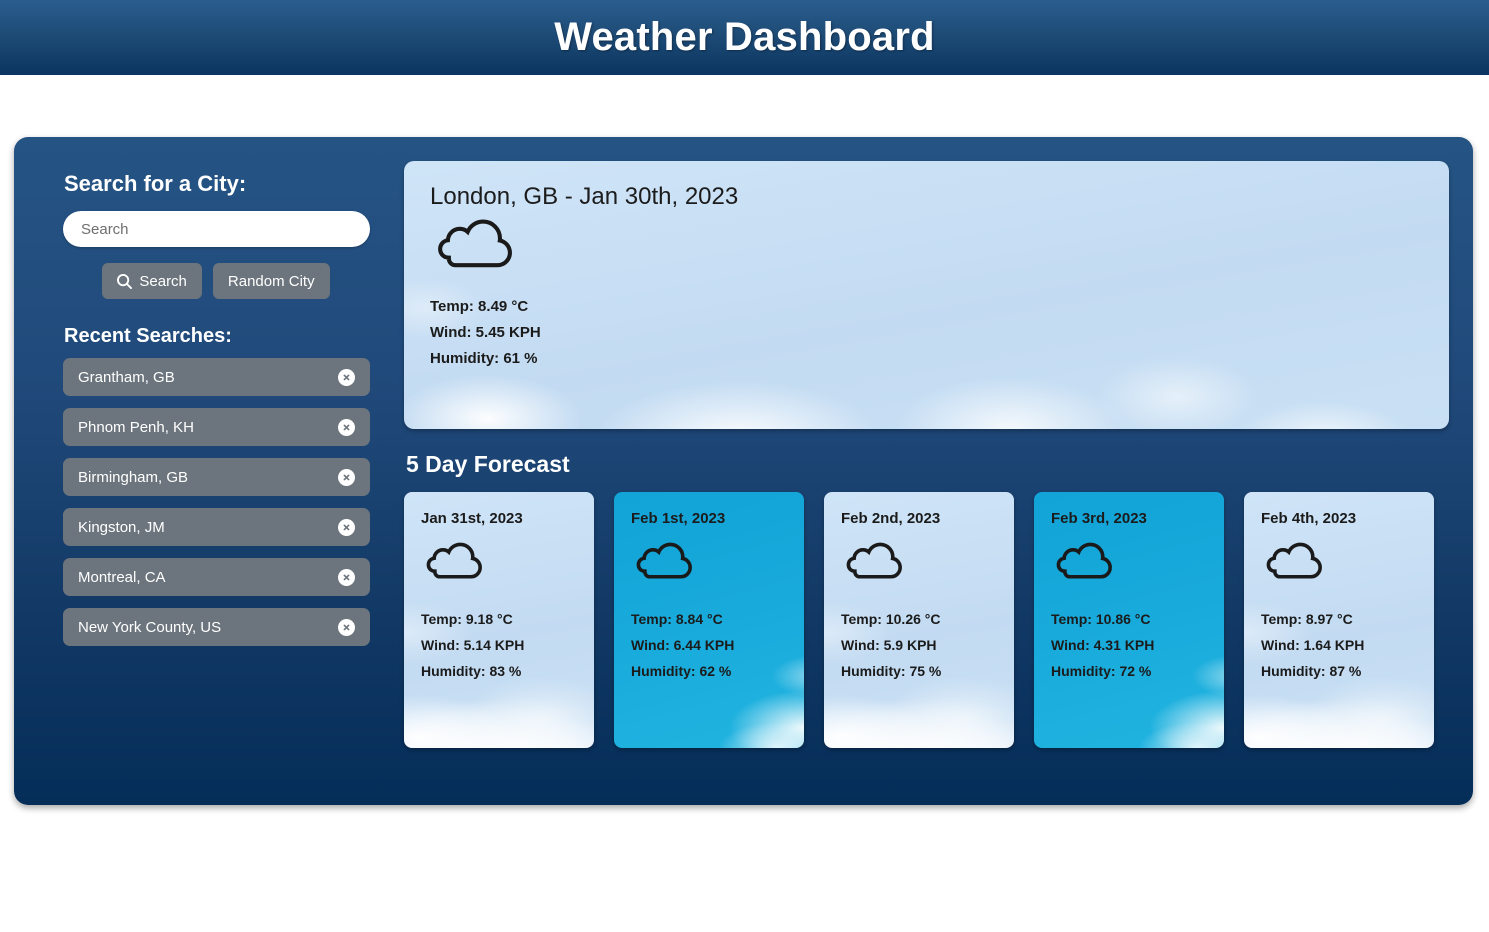 This screenshot has height=932, width=1489. Describe the element at coordinates (1103, 645) in the screenshot. I see `forecast-wind: Wind: 4.31 KPH` at that location.